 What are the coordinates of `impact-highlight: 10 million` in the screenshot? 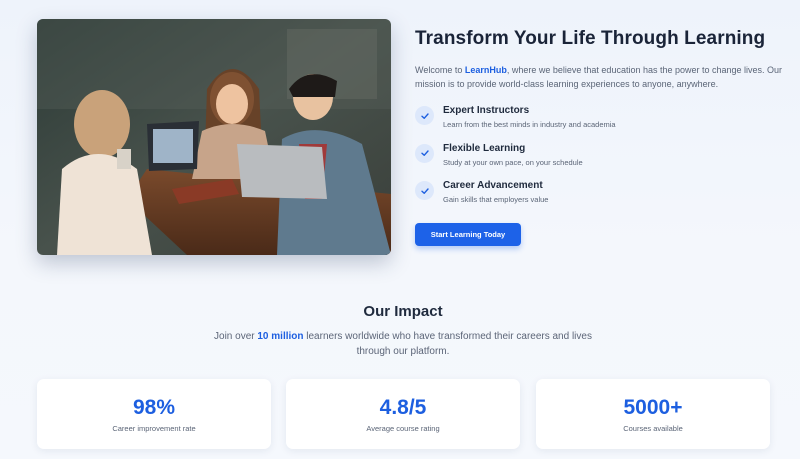 It's located at (280, 336).